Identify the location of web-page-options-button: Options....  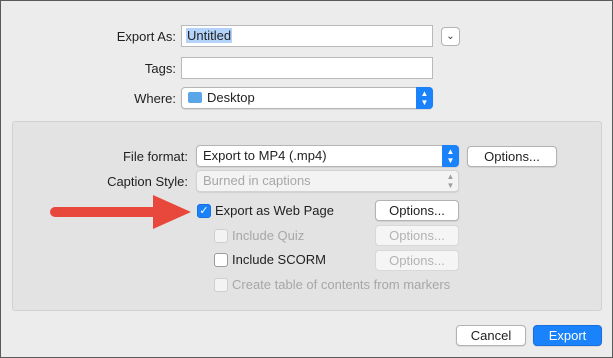
(417, 210).